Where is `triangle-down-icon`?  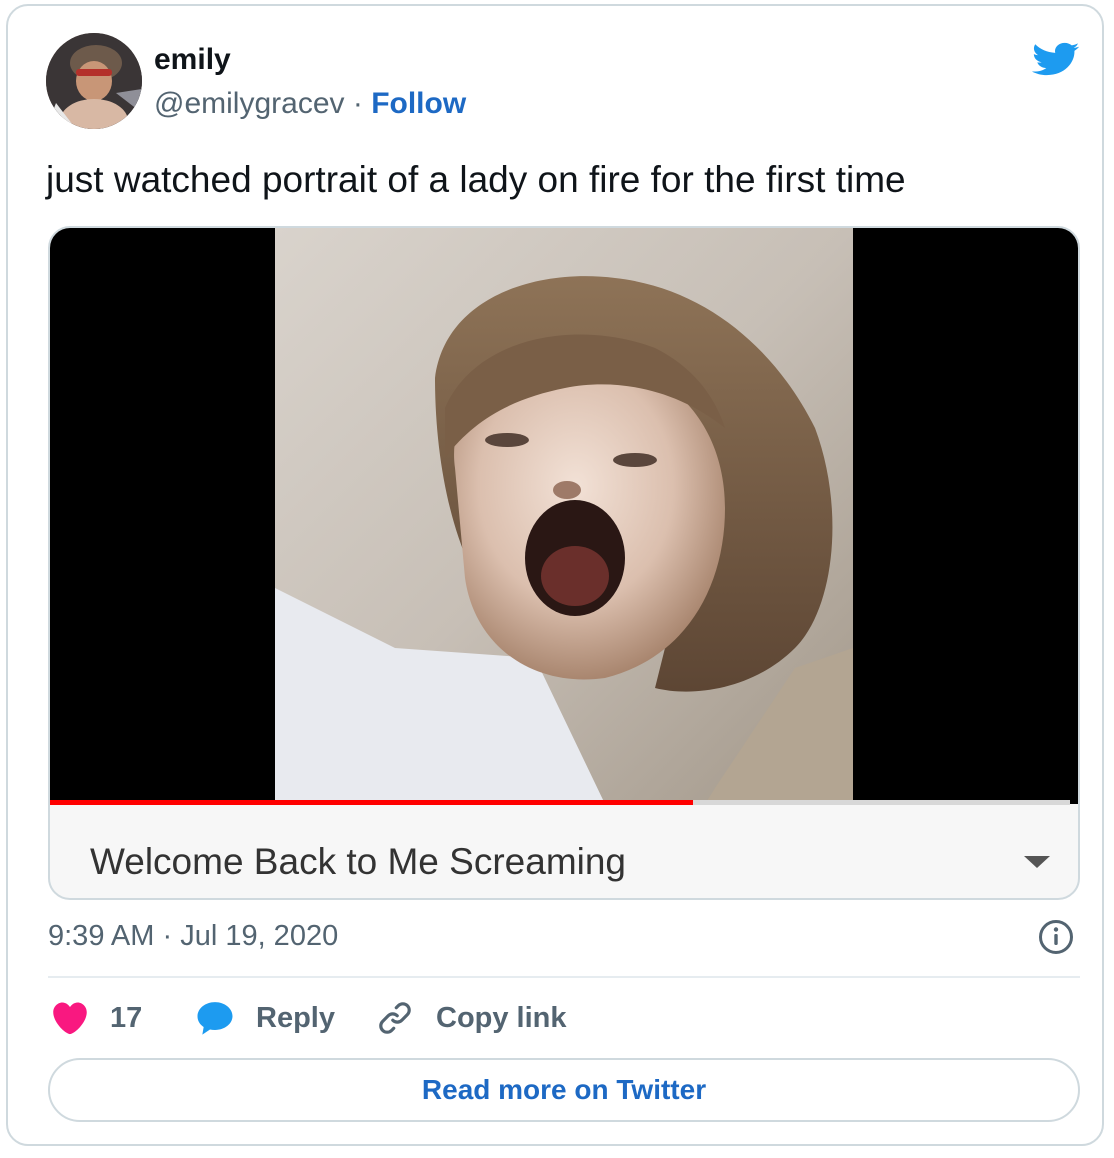 triangle-down-icon is located at coordinates (1037, 862).